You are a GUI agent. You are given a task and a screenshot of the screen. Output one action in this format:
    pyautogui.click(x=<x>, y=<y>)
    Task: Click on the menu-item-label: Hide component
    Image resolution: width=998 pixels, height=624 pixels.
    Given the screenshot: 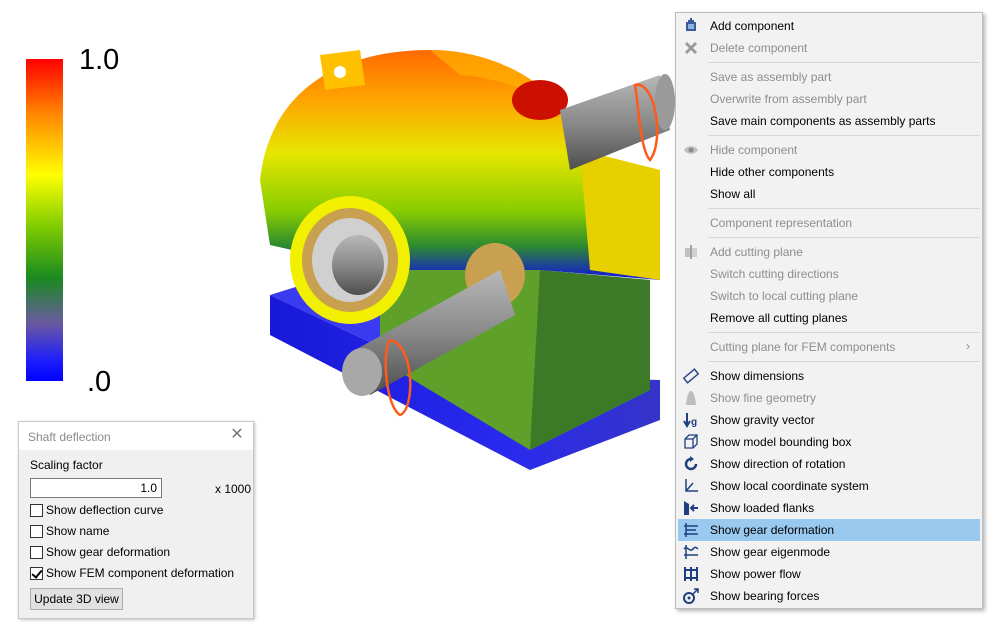 What is the action you would take?
    pyautogui.click(x=754, y=150)
    